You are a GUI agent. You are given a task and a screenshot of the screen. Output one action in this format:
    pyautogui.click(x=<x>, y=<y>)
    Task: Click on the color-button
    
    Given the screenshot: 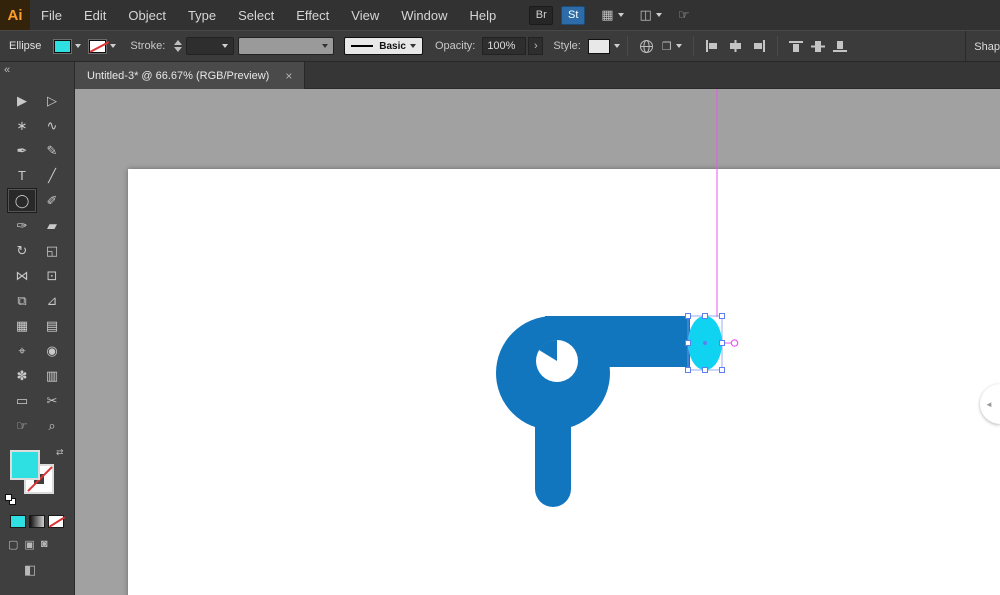 What is the action you would take?
    pyautogui.click(x=18, y=521)
    